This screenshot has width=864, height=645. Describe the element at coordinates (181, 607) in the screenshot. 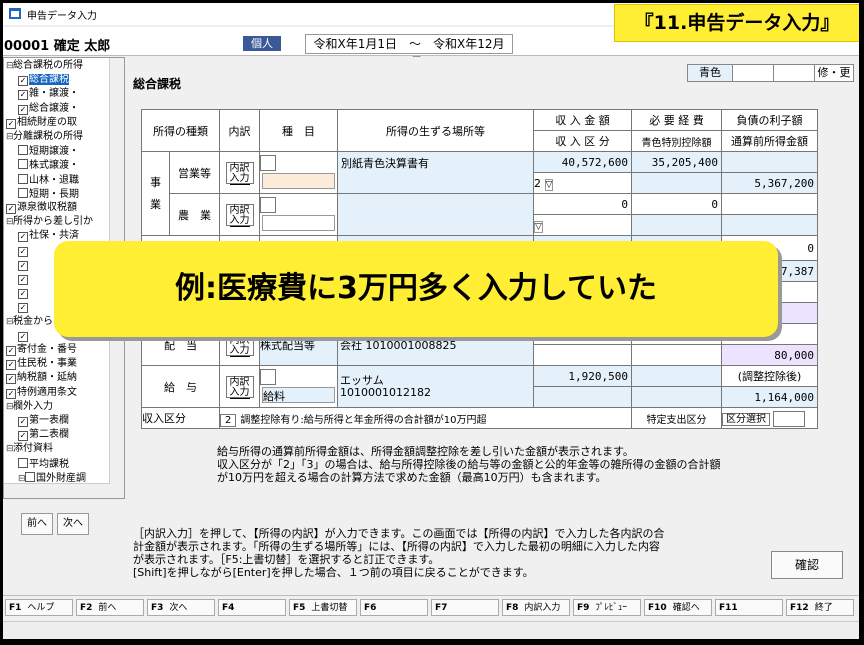

I see `fkey-f3: F3 次へ` at that location.